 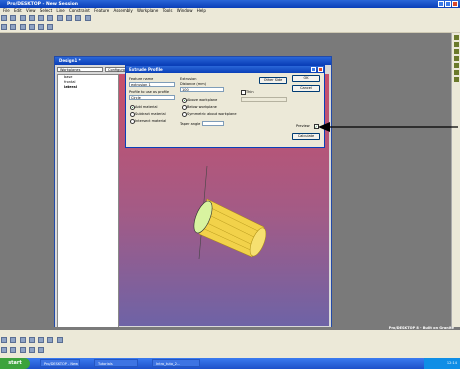 I want to click on view-front-icon, so click(x=4, y=340).